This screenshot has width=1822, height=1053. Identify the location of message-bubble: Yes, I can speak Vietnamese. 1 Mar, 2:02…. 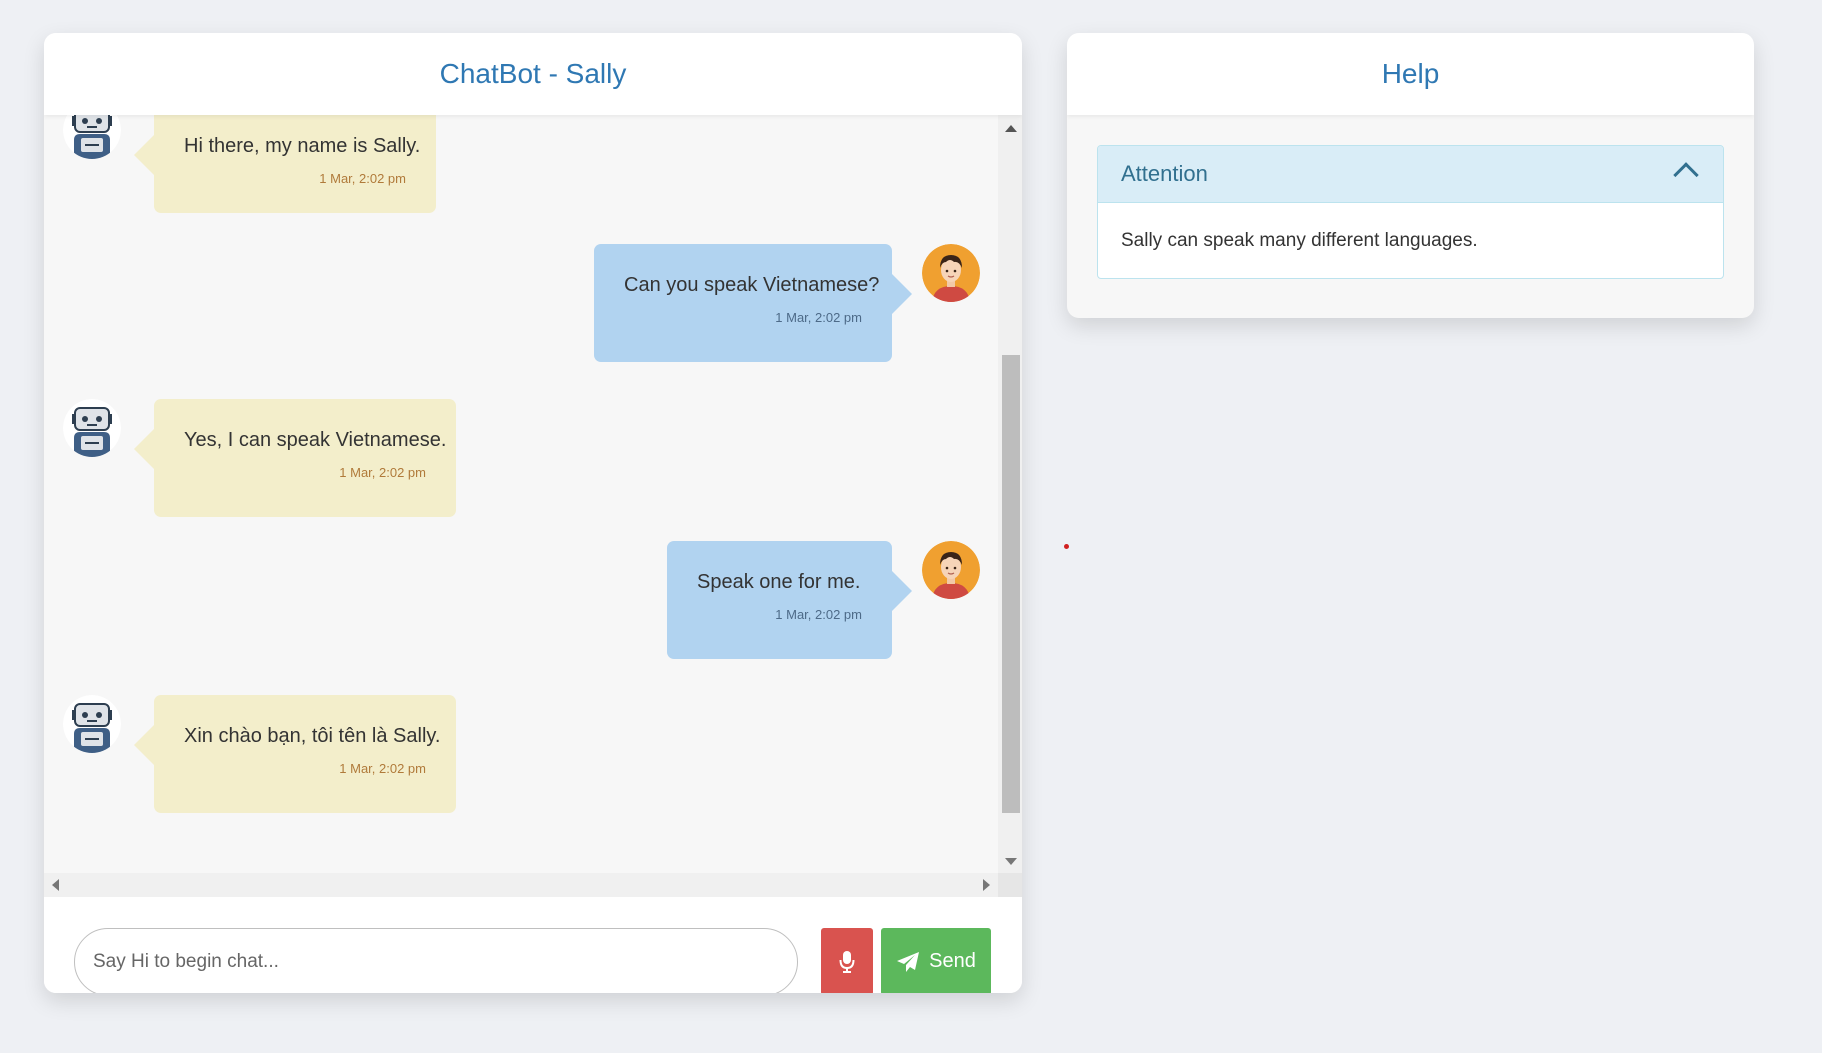
(295, 458).